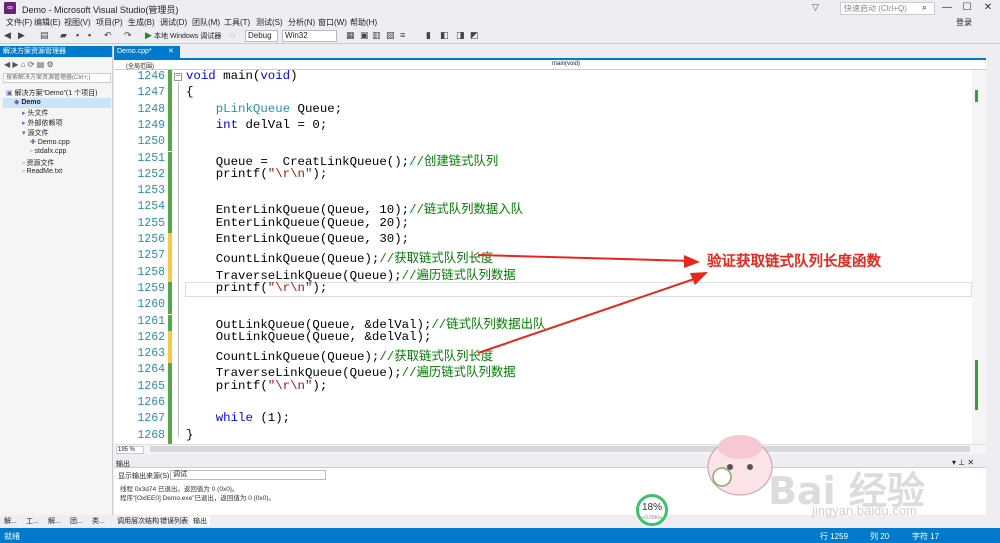 Image resolution: width=1000 pixels, height=543 pixels. Describe the element at coordinates (794, 262) in the screenshot. I see `annotation-text: 验证获取链式队列长度函数` at that location.